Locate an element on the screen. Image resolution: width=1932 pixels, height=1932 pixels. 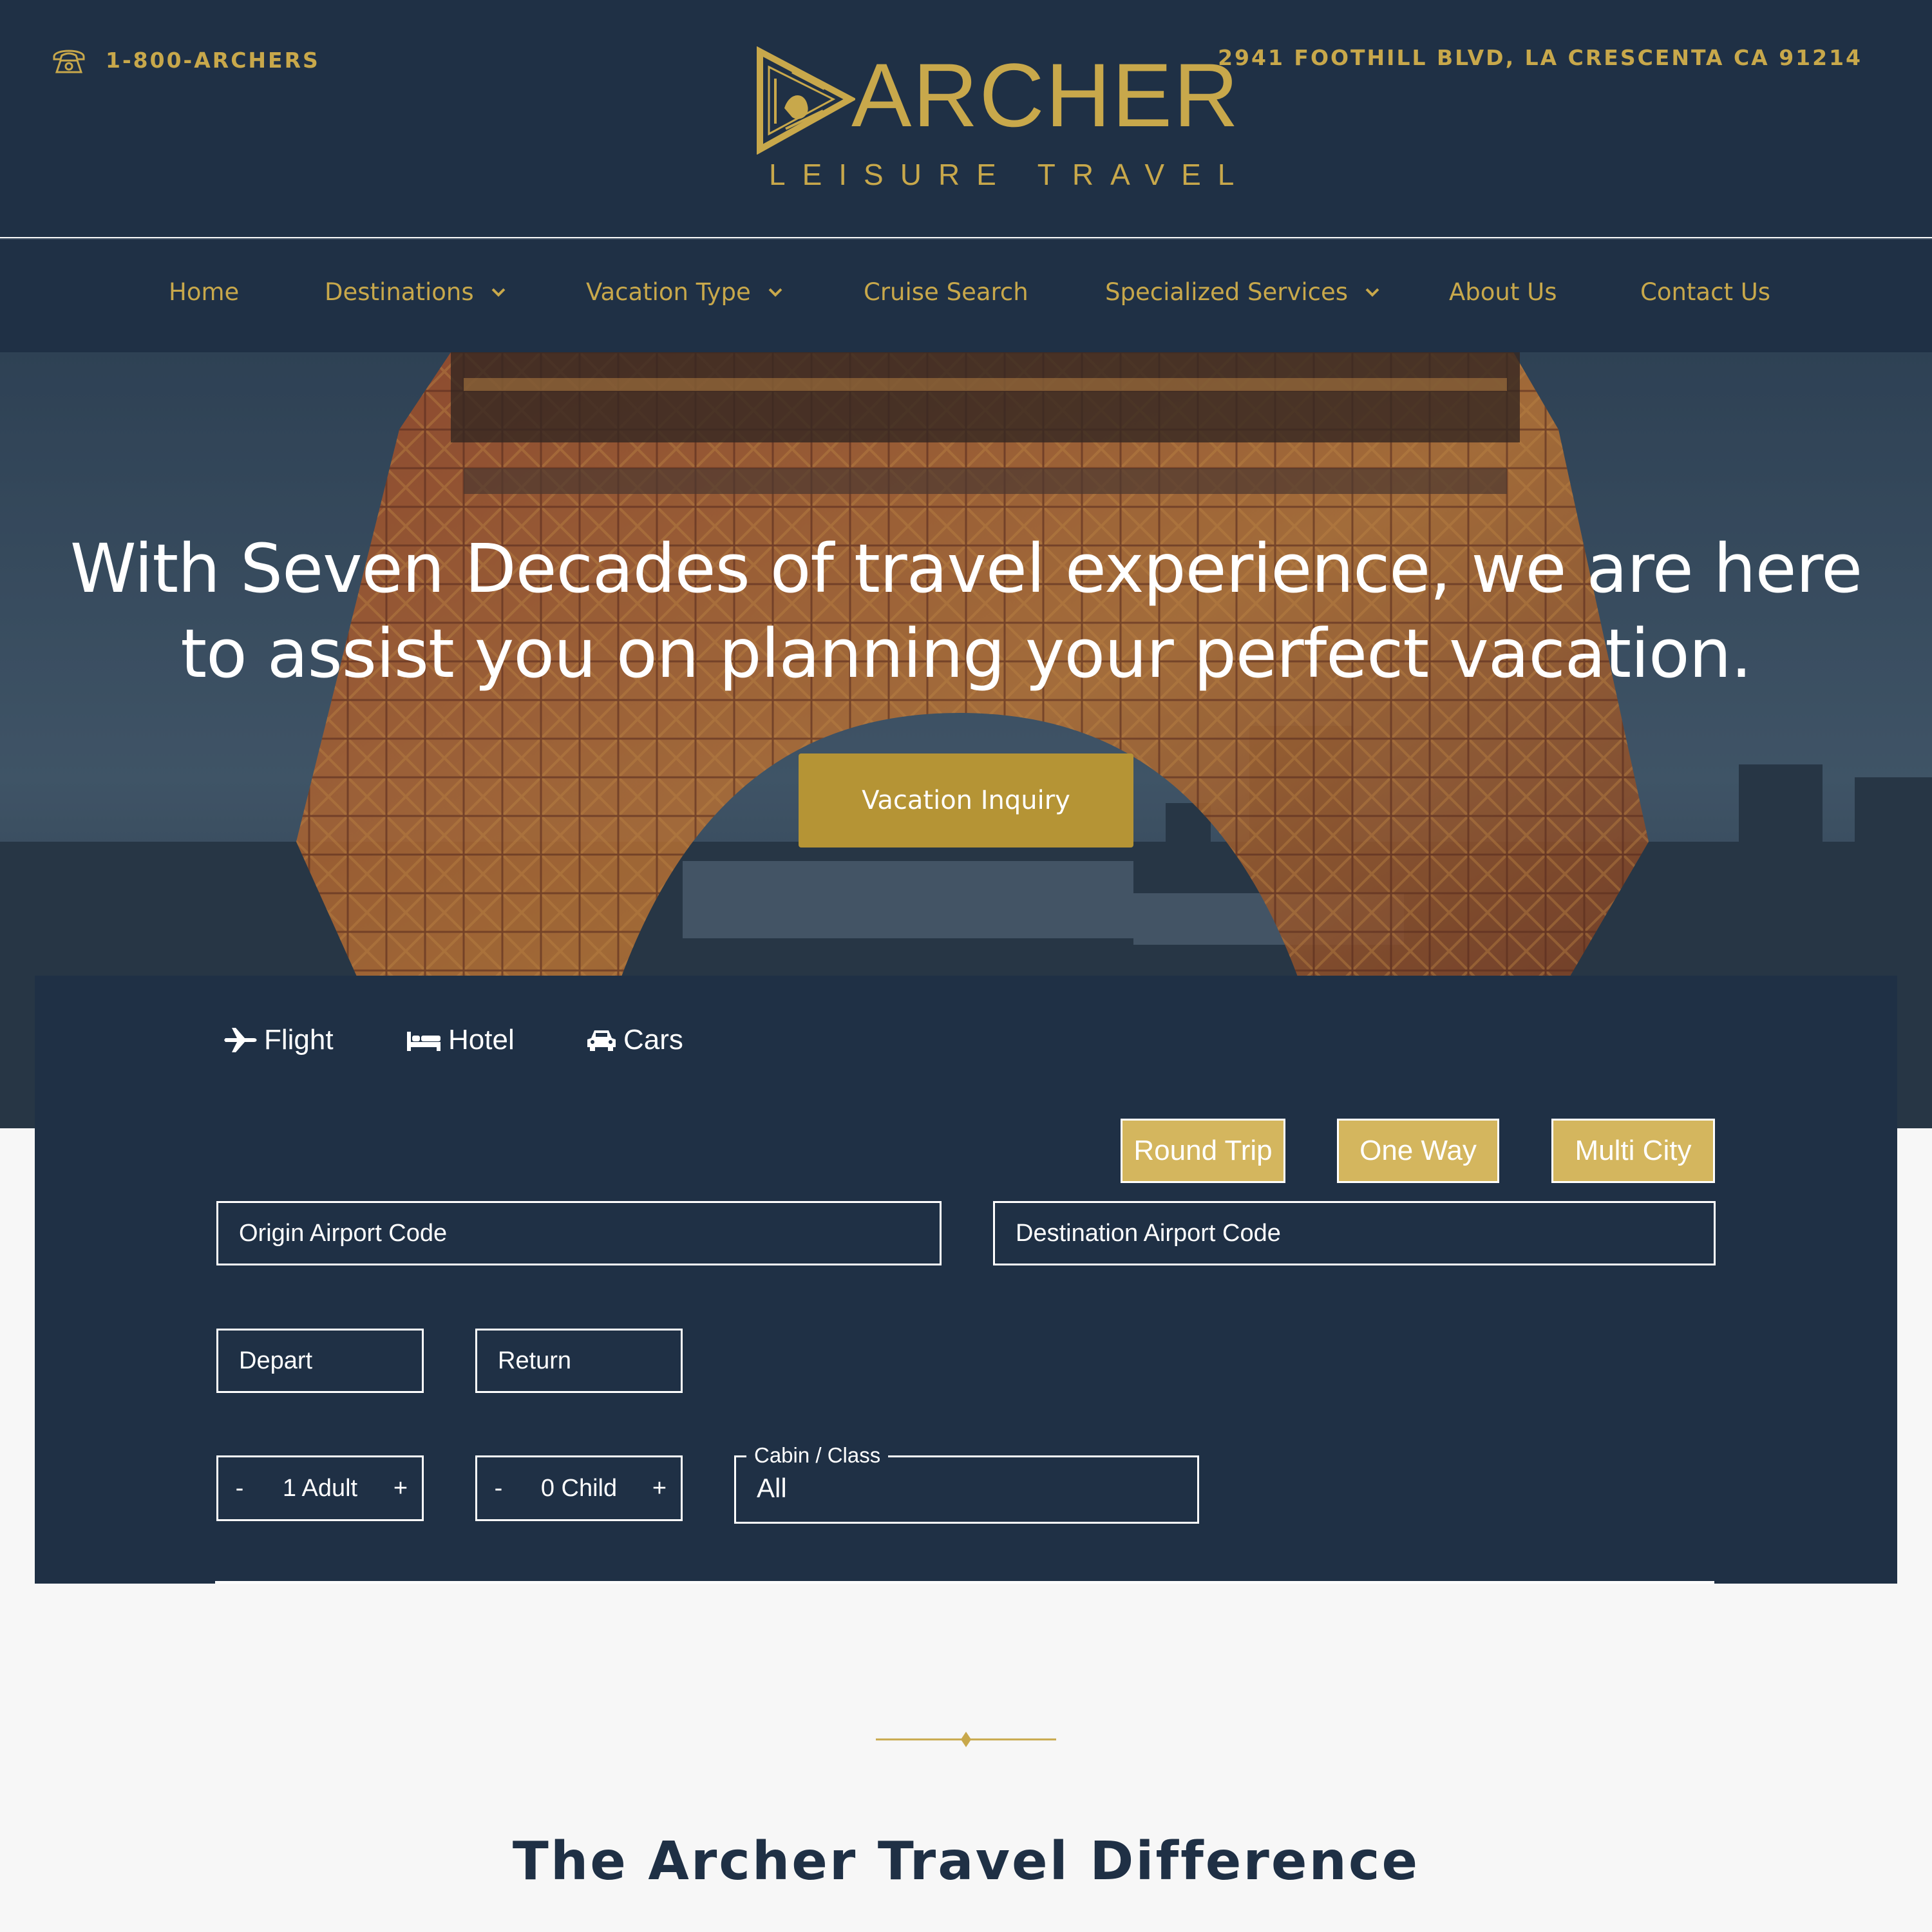
phone-contact: 1-800-ARCHERS is located at coordinates (186, 60).